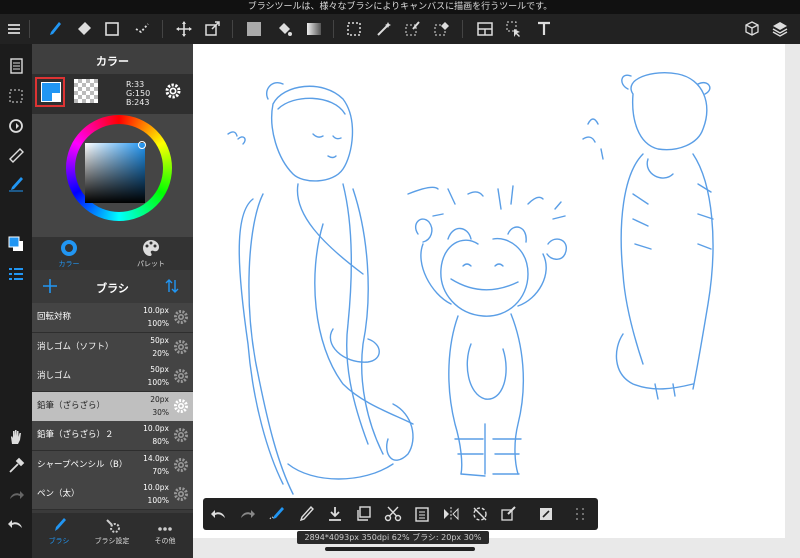  Describe the element at coordinates (16, 301) in the screenshot. I see `left-tool-strip` at that location.